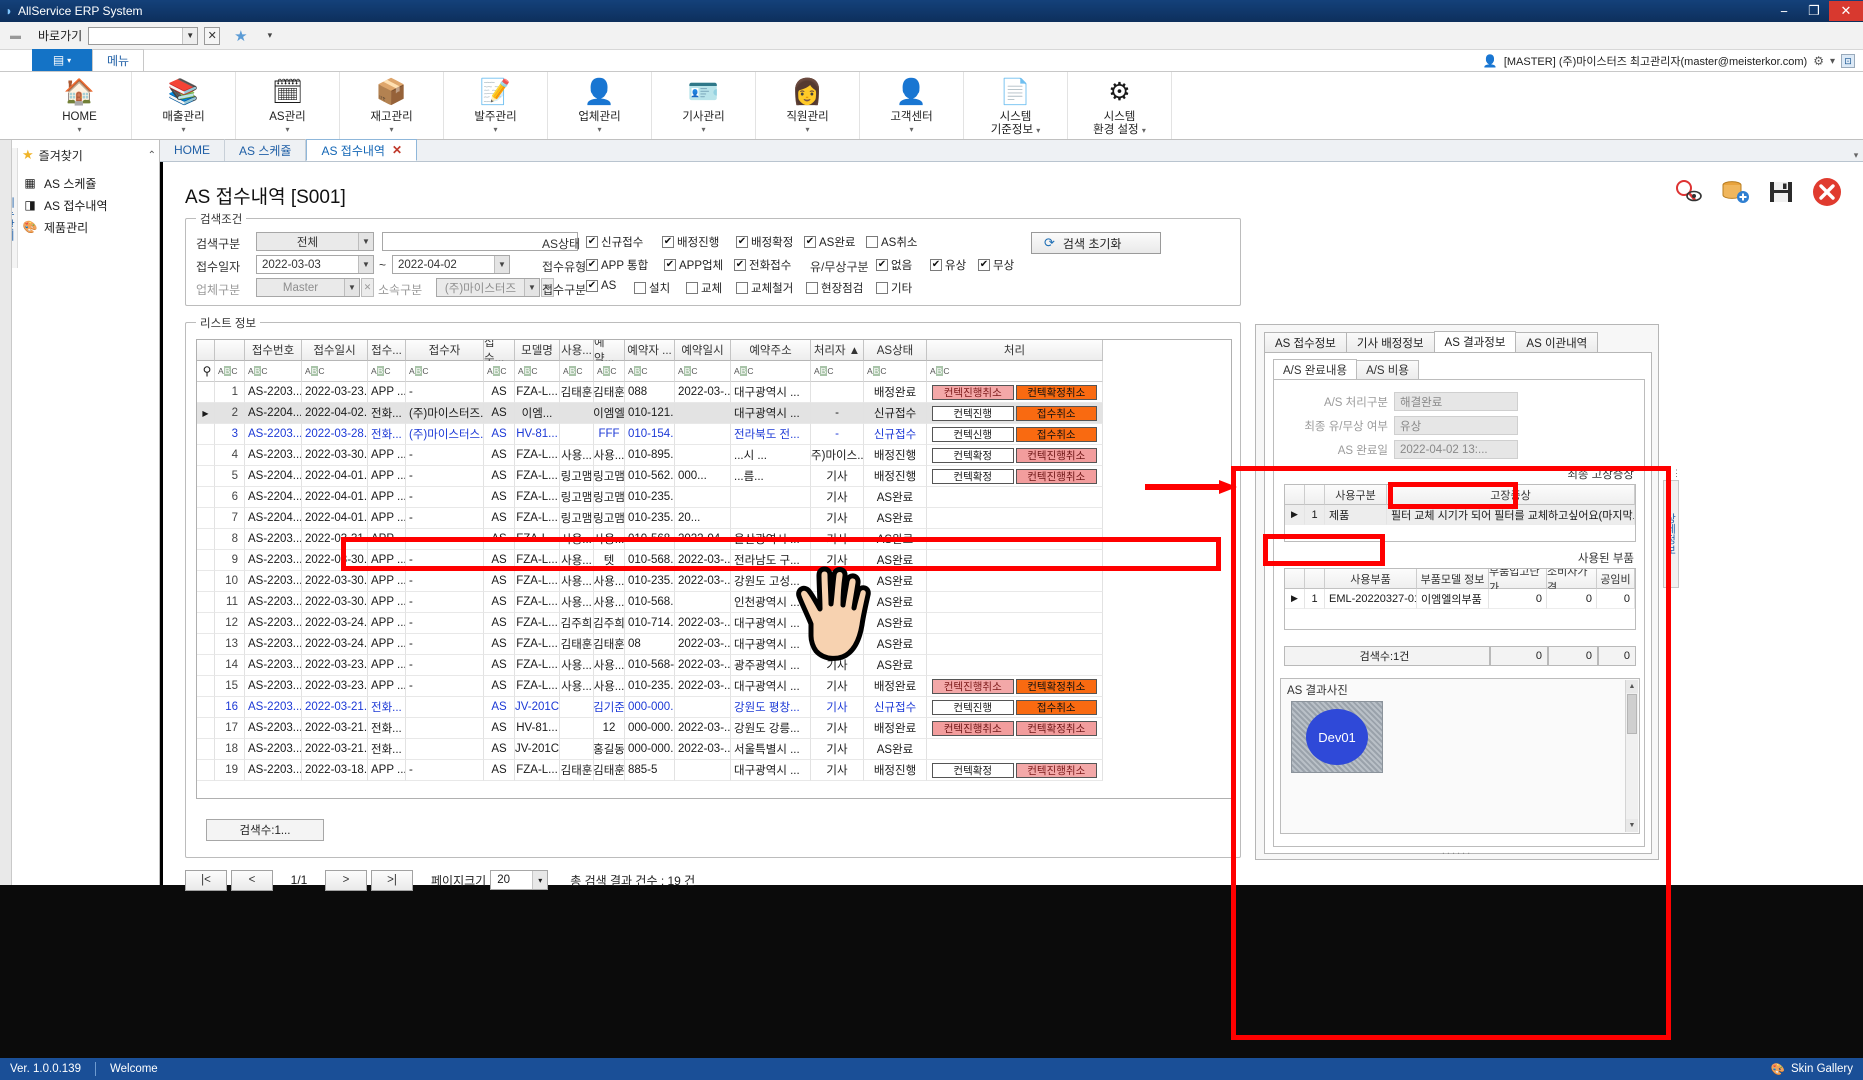 Image resolution: width=1863 pixels, height=1080 pixels. What do you see at coordinates (1856, 155) in the screenshot?
I see `doc-tab-scroll-icon: ▾` at bounding box center [1856, 155].